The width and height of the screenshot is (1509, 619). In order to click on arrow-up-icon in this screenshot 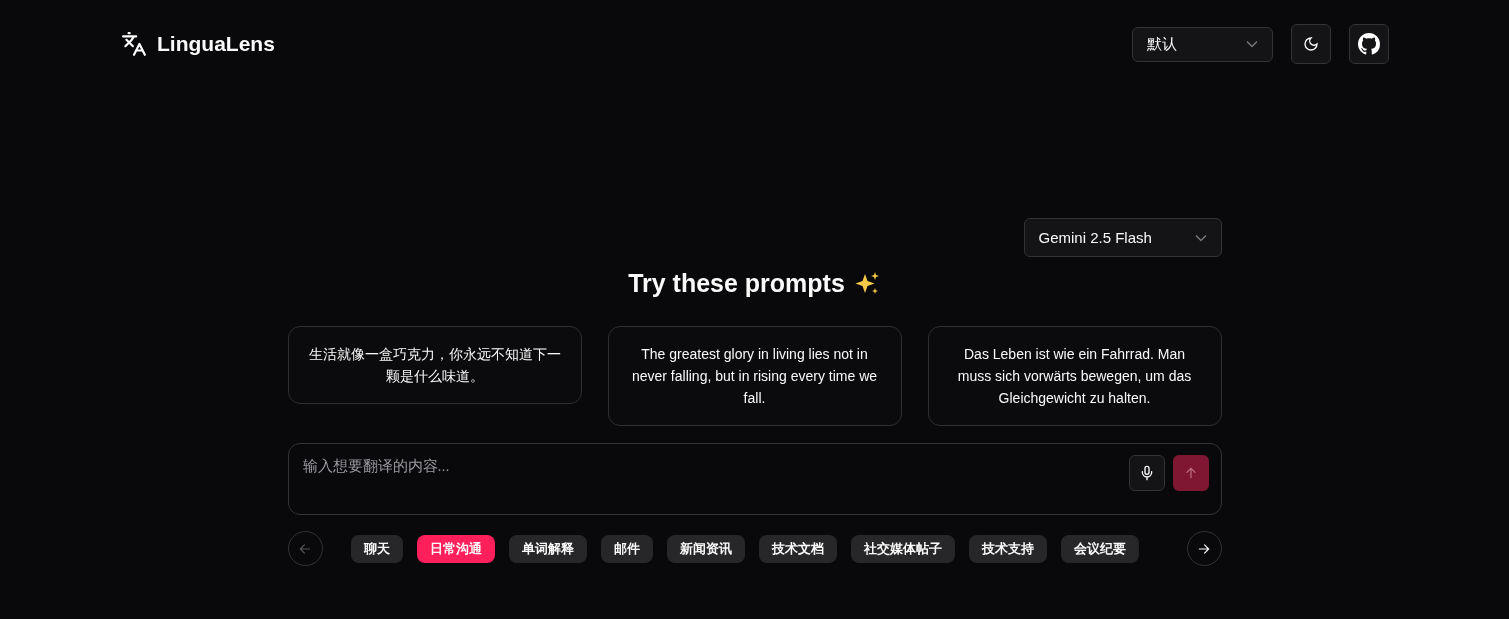, I will do `click(1190, 473)`.